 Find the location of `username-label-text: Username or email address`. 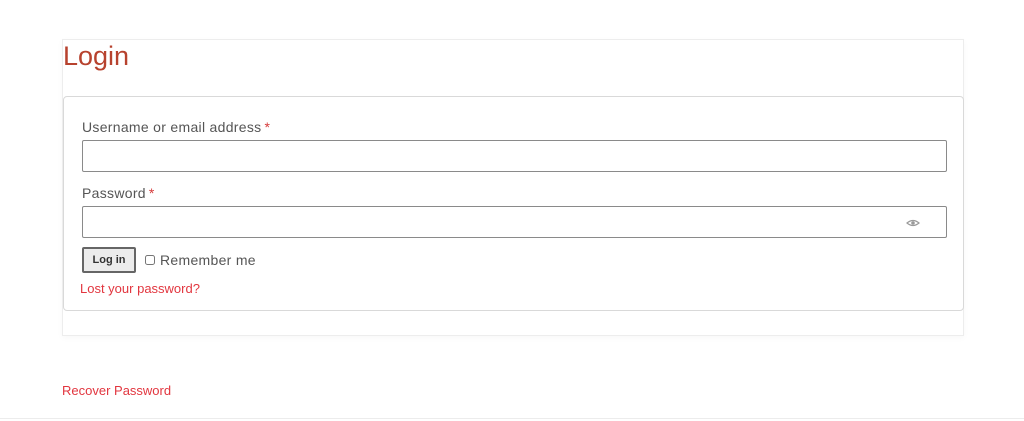

username-label-text: Username or email address is located at coordinates (172, 127).